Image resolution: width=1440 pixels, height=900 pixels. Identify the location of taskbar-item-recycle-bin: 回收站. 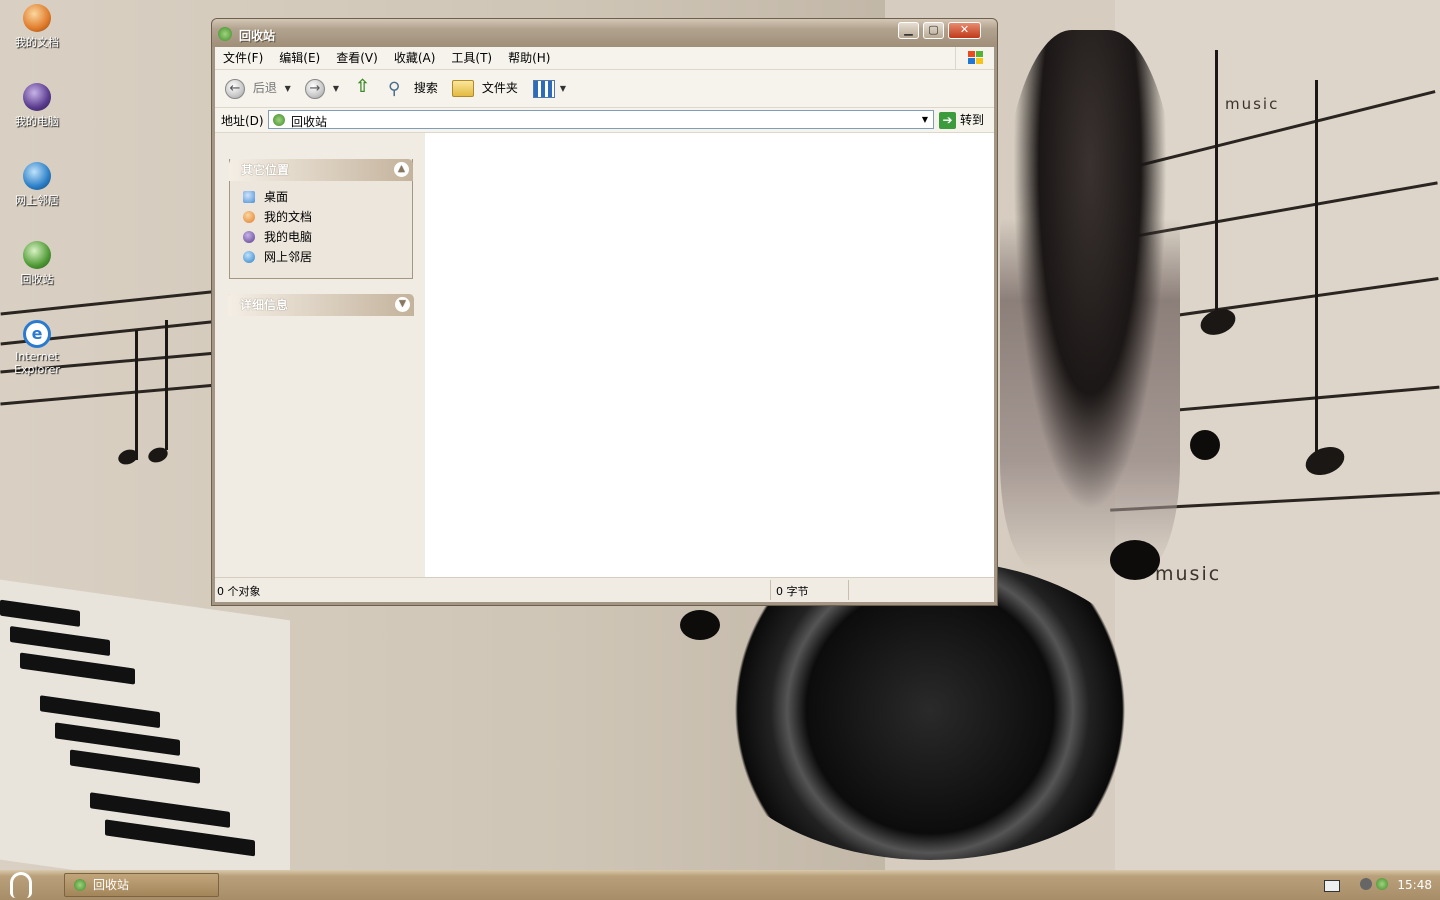
(141, 885).